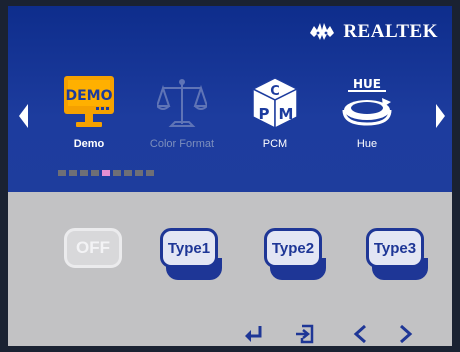 The height and width of the screenshot is (352, 460). I want to click on menu-item-color-format: Color Format, so click(182, 121).